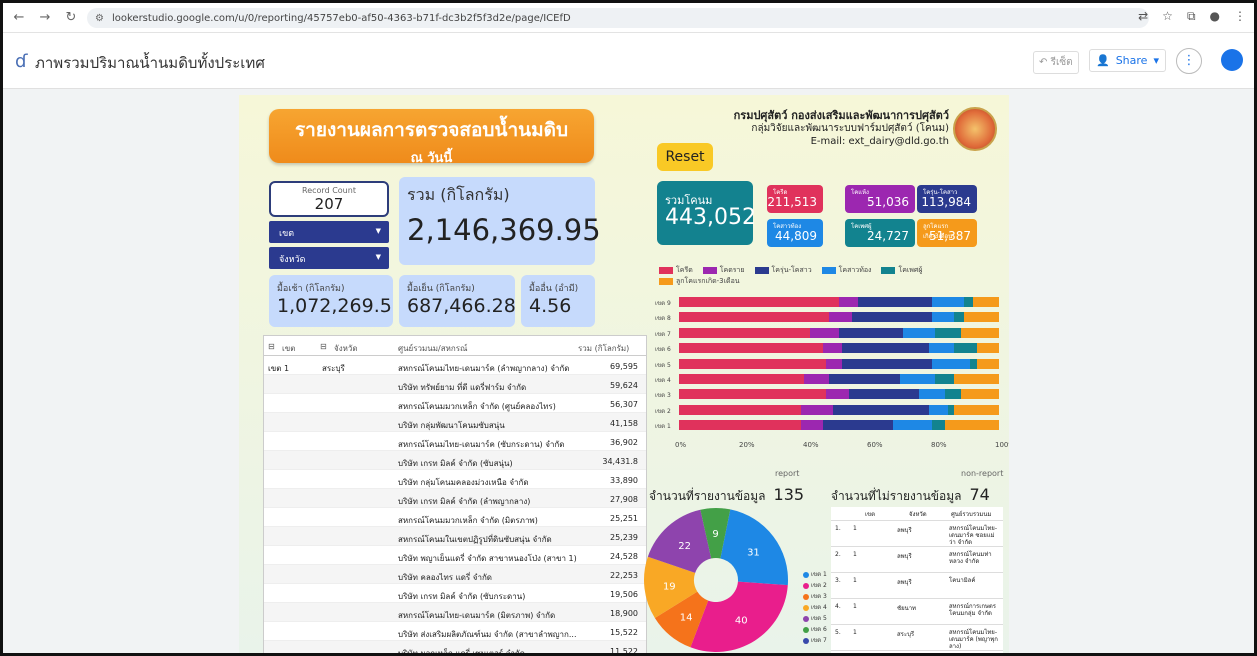 This screenshot has width=1257, height=656. I want to click on nr-header-zone: เขต, so click(870, 514).